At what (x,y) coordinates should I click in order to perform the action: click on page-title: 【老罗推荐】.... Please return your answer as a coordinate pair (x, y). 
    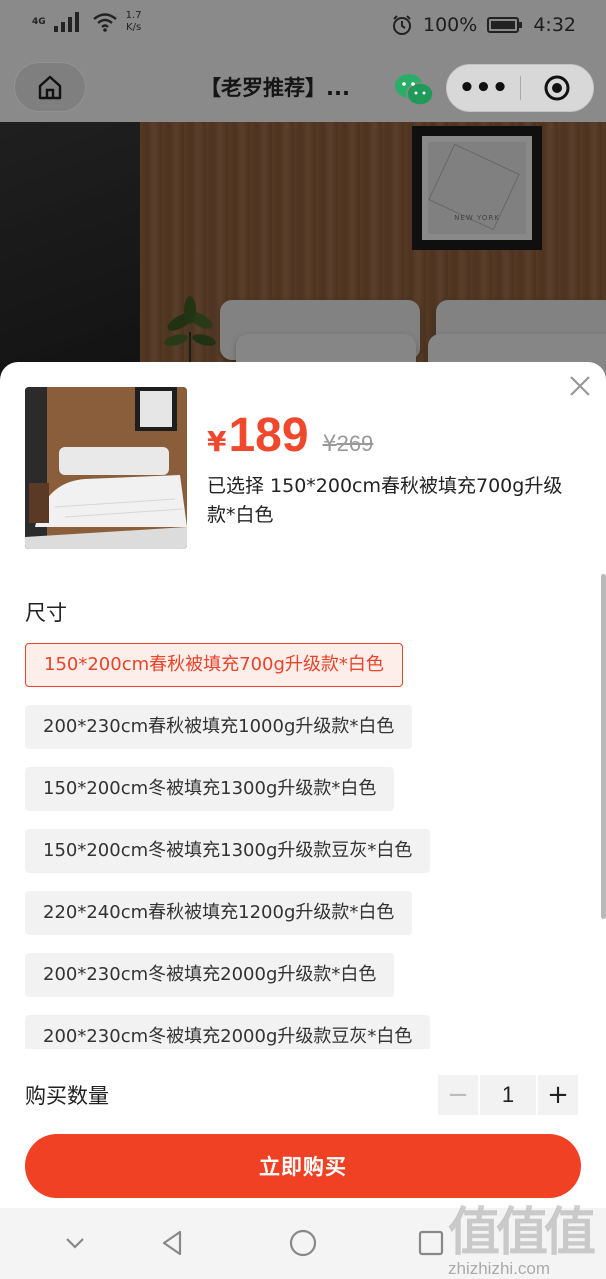
    Looking at the image, I should click on (275, 88).